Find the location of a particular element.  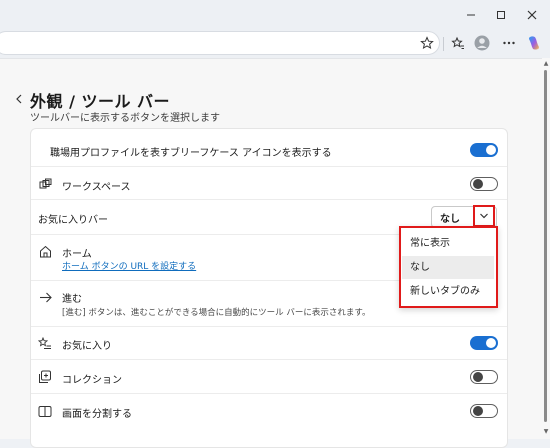

close-icon is located at coordinates (532, 15).